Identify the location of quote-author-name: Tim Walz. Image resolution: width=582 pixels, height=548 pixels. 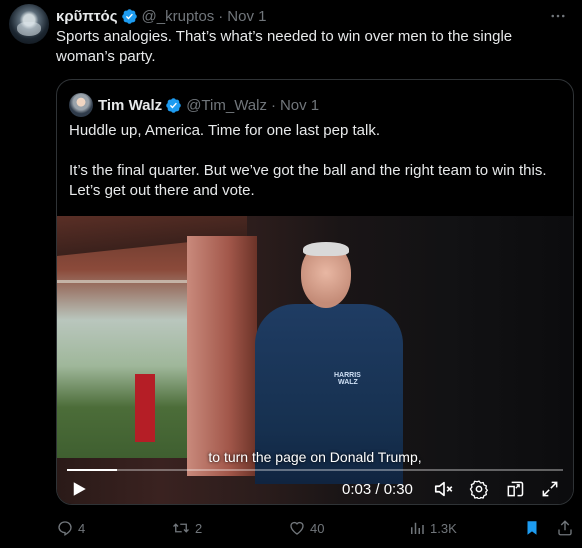
(130, 105).